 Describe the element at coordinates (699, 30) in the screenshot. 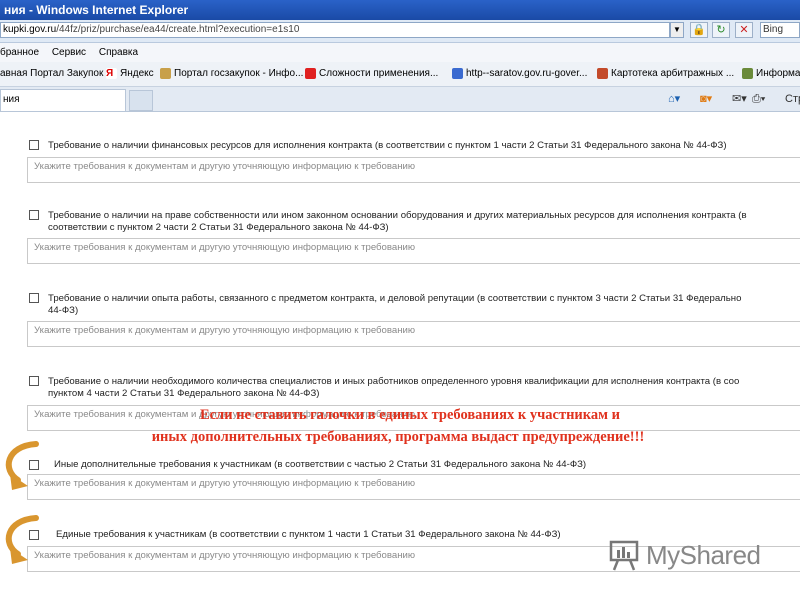

I see `lock-icon: 🔒` at that location.